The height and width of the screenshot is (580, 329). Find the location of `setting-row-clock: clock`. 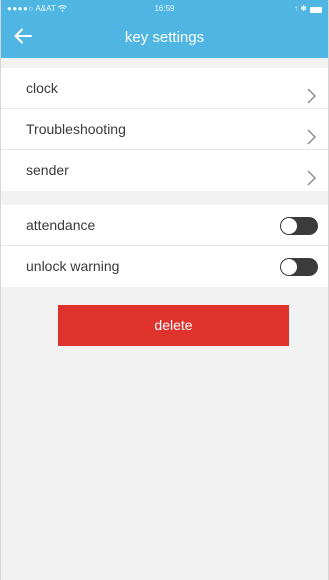

setting-row-clock: clock is located at coordinates (164, 88).